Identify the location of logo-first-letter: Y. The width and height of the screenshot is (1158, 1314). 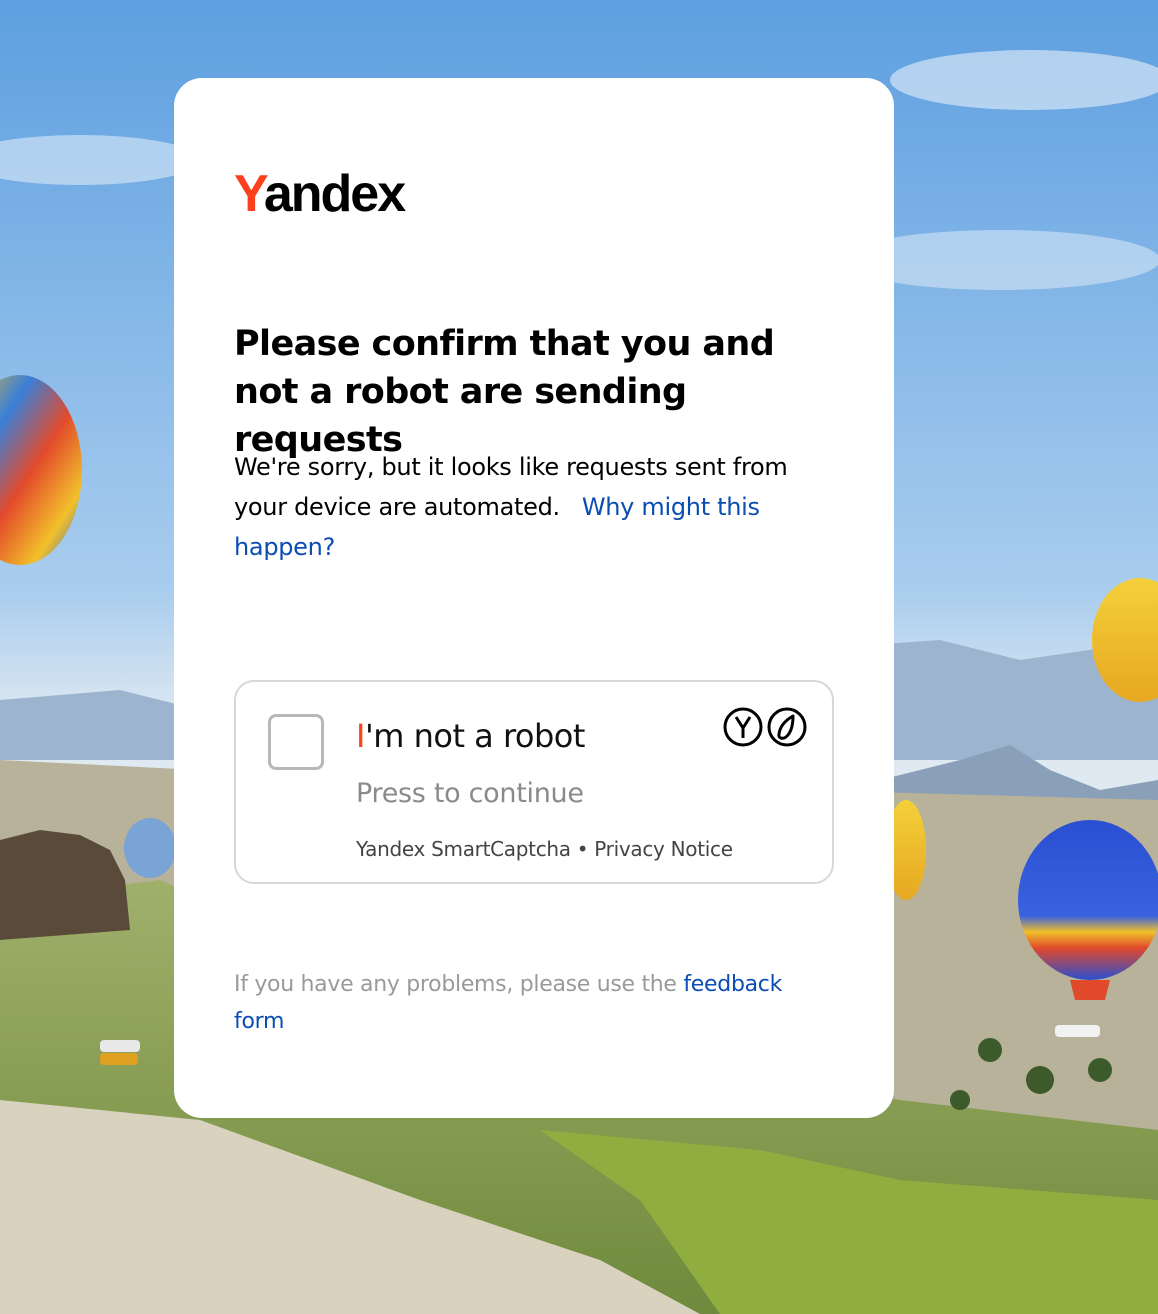
(250, 194).